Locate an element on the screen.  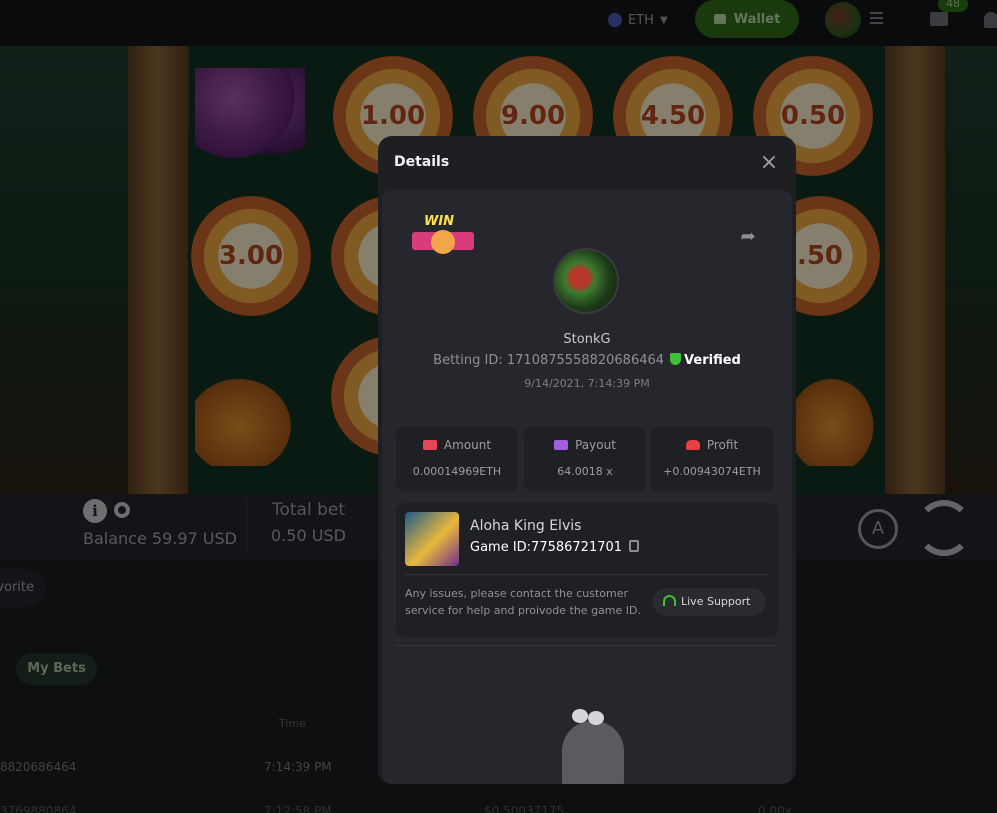
headset-icon is located at coordinates (669, 600).